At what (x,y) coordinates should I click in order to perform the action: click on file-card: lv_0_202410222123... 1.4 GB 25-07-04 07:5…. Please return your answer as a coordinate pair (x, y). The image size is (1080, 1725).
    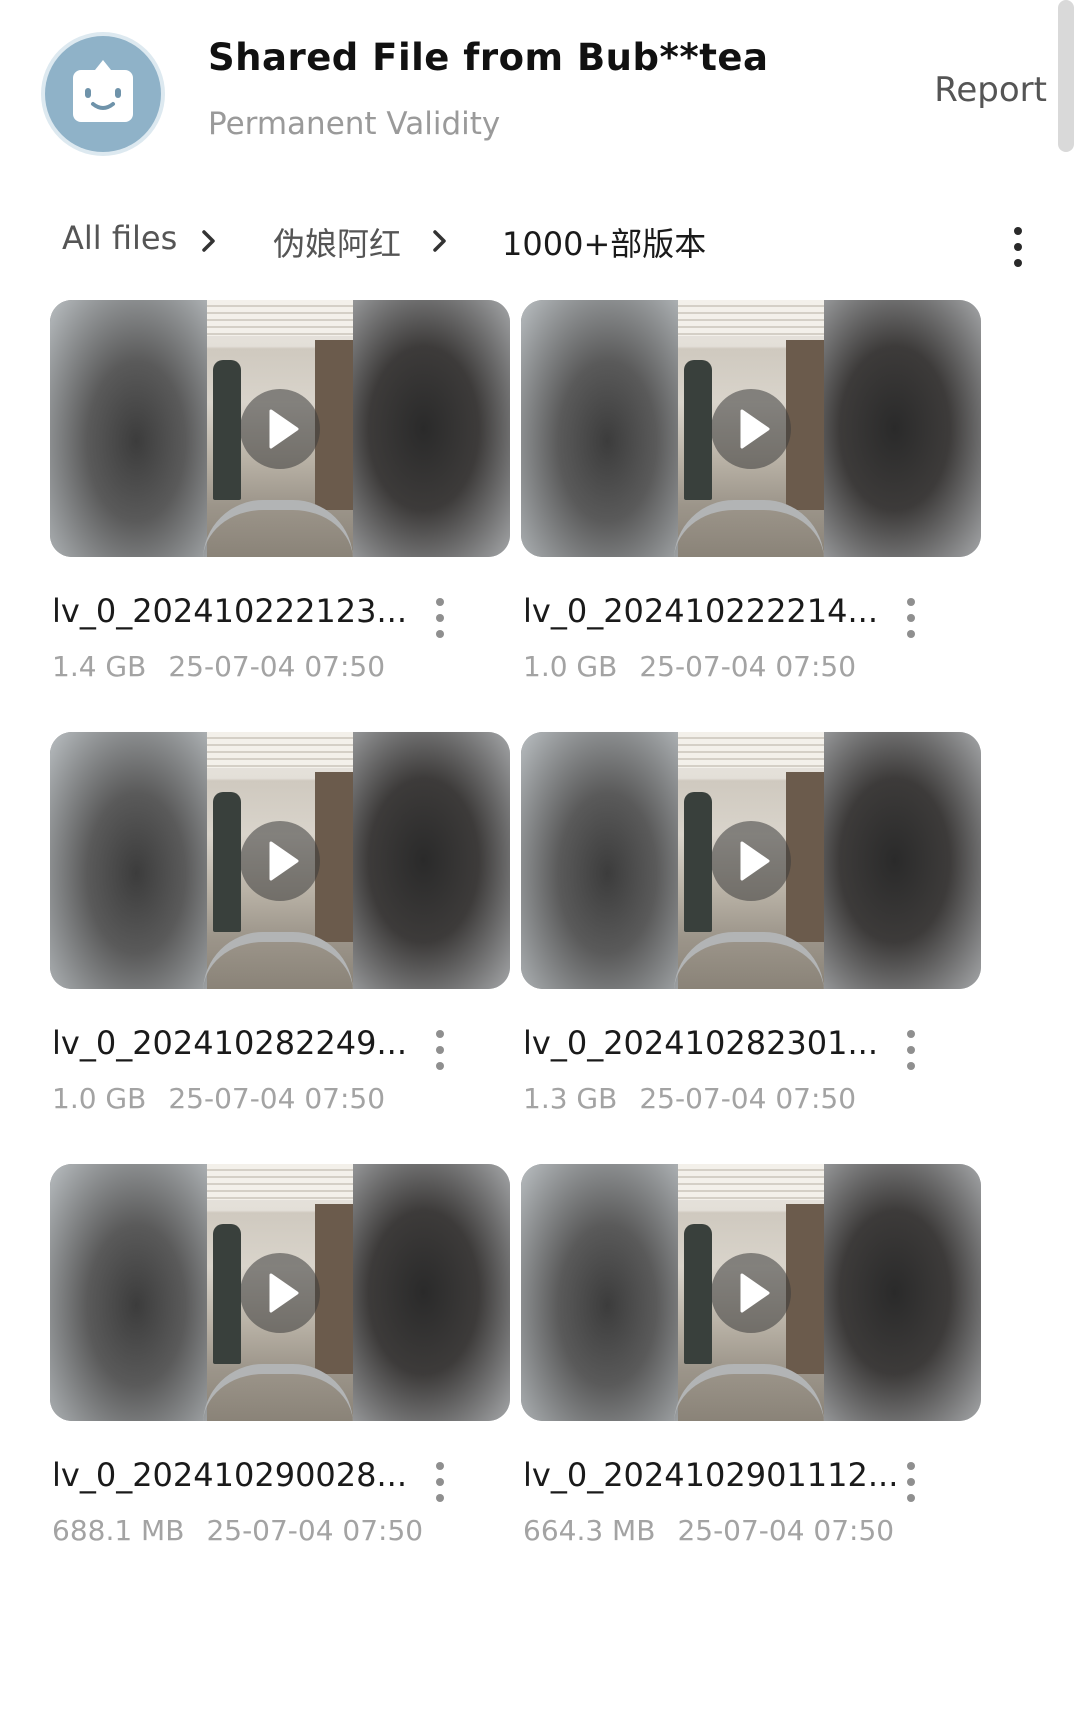
    Looking at the image, I should click on (280, 500).